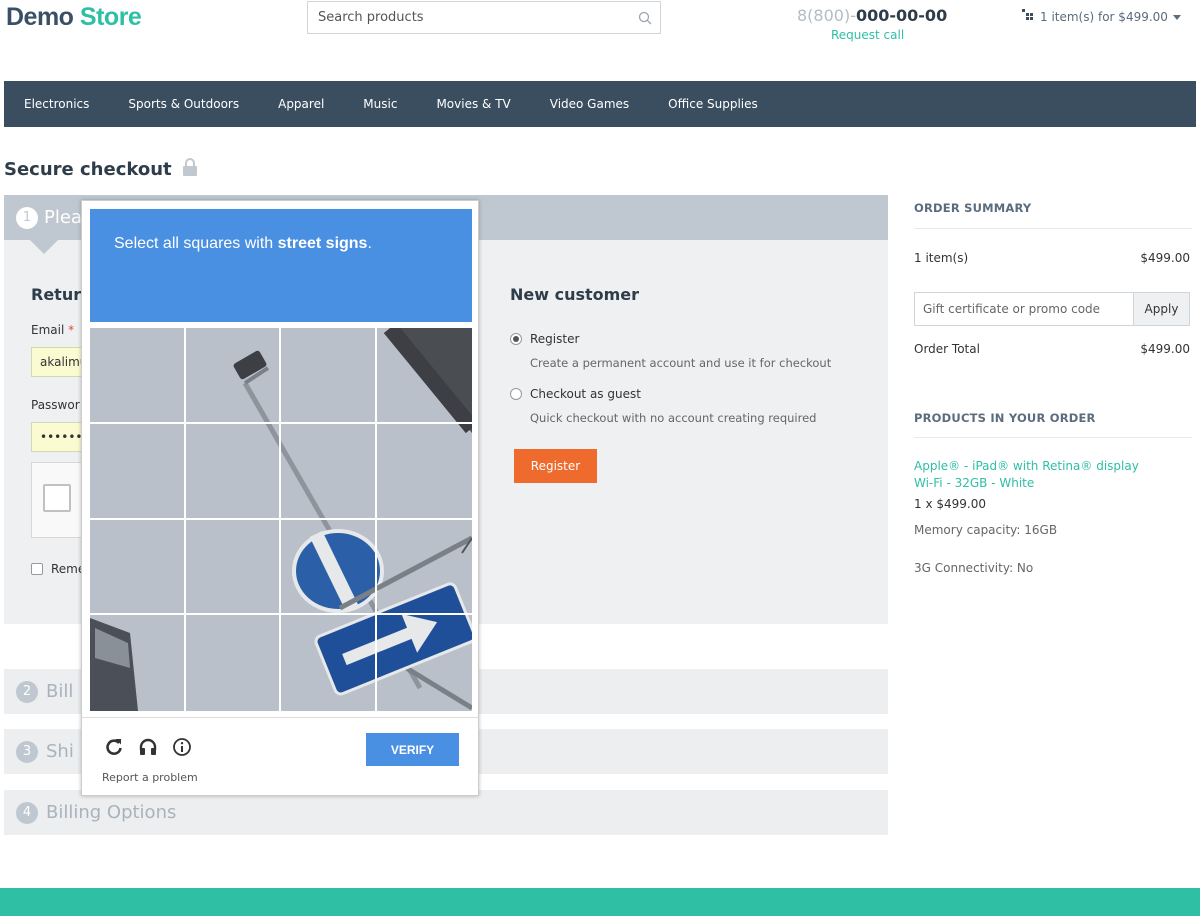 This screenshot has height=916, width=1200. Describe the element at coordinates (473, 104) in the screenshot. I see `nav-item-movies-tv: Movies & TV` at that location.